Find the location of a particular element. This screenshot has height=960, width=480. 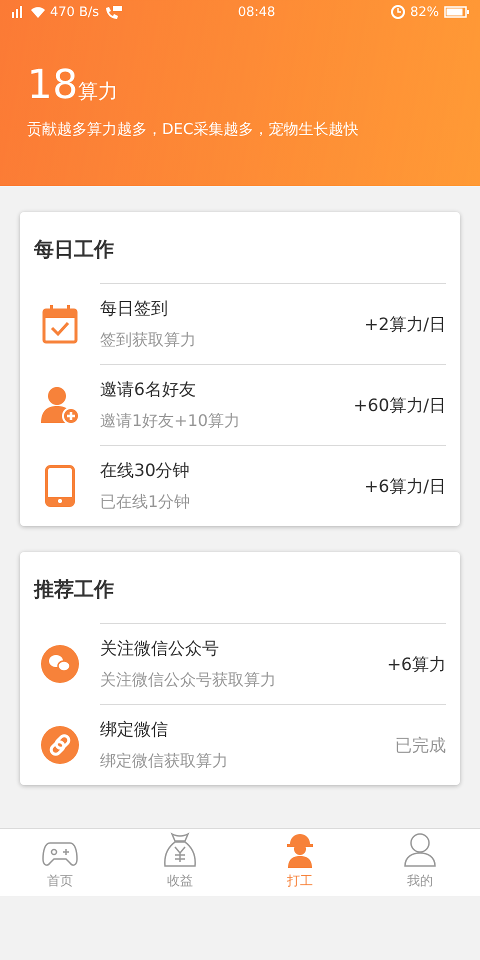

wifi-icon is located at coordinates (38, 12).